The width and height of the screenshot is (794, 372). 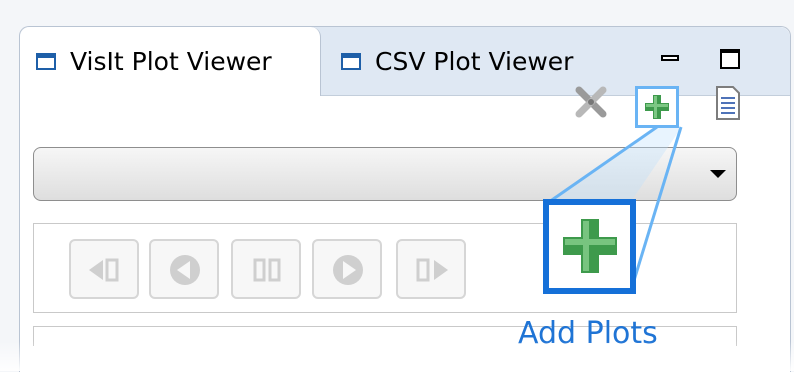 I want to click on add-plot-icon, so click(x=590, y=246).